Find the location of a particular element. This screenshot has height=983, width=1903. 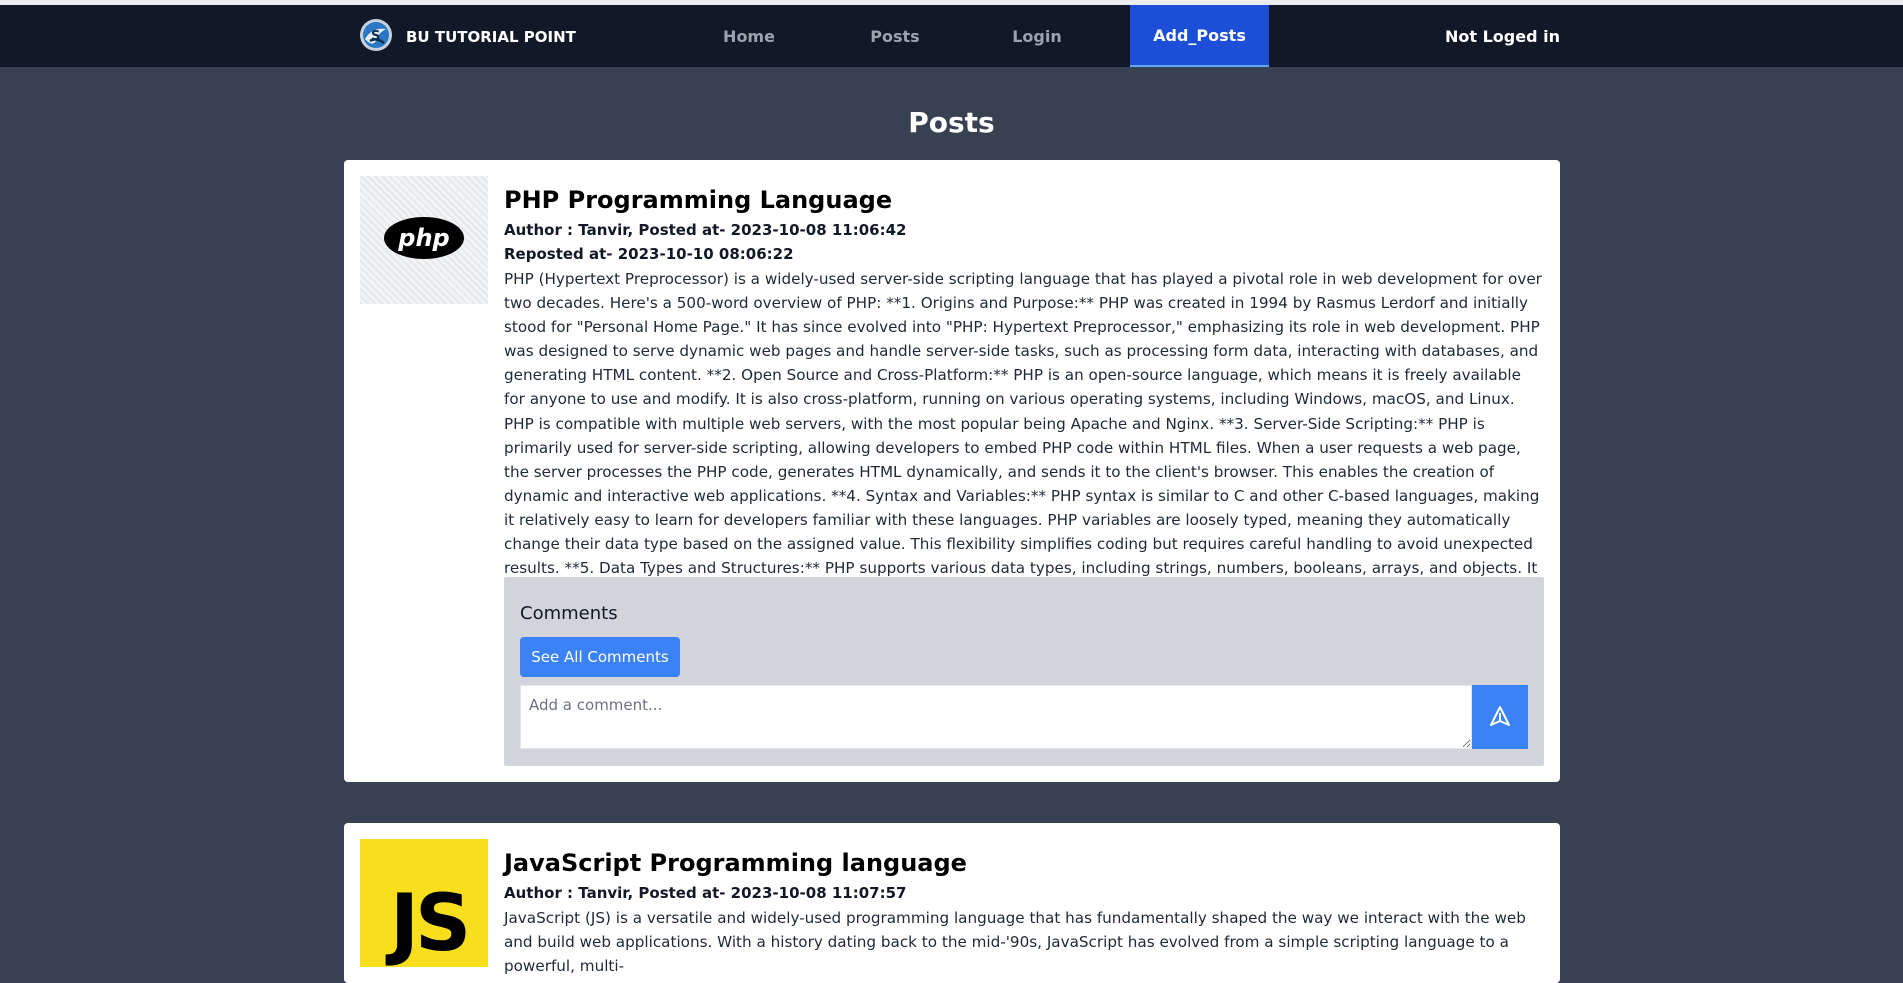

comments-section: Comments See All Comments is located at coordinates (1024, 671).